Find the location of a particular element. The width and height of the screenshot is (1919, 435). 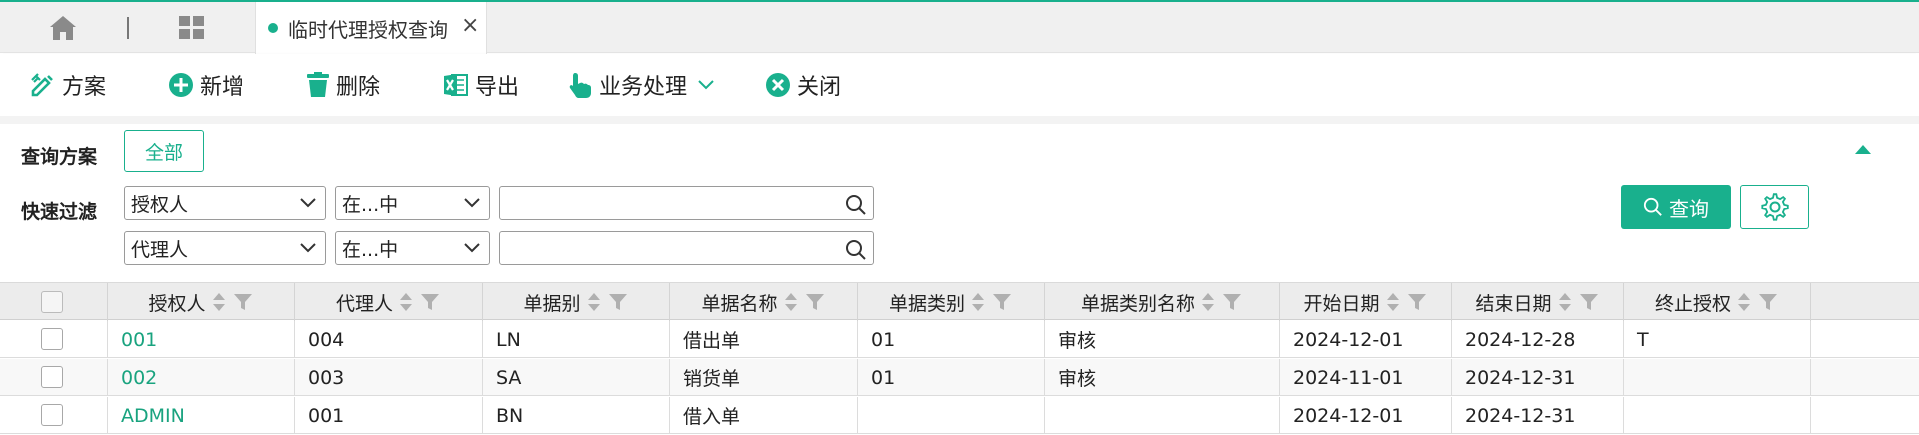

scheme-all-button: 全部 is located at coordinates (164, 151).